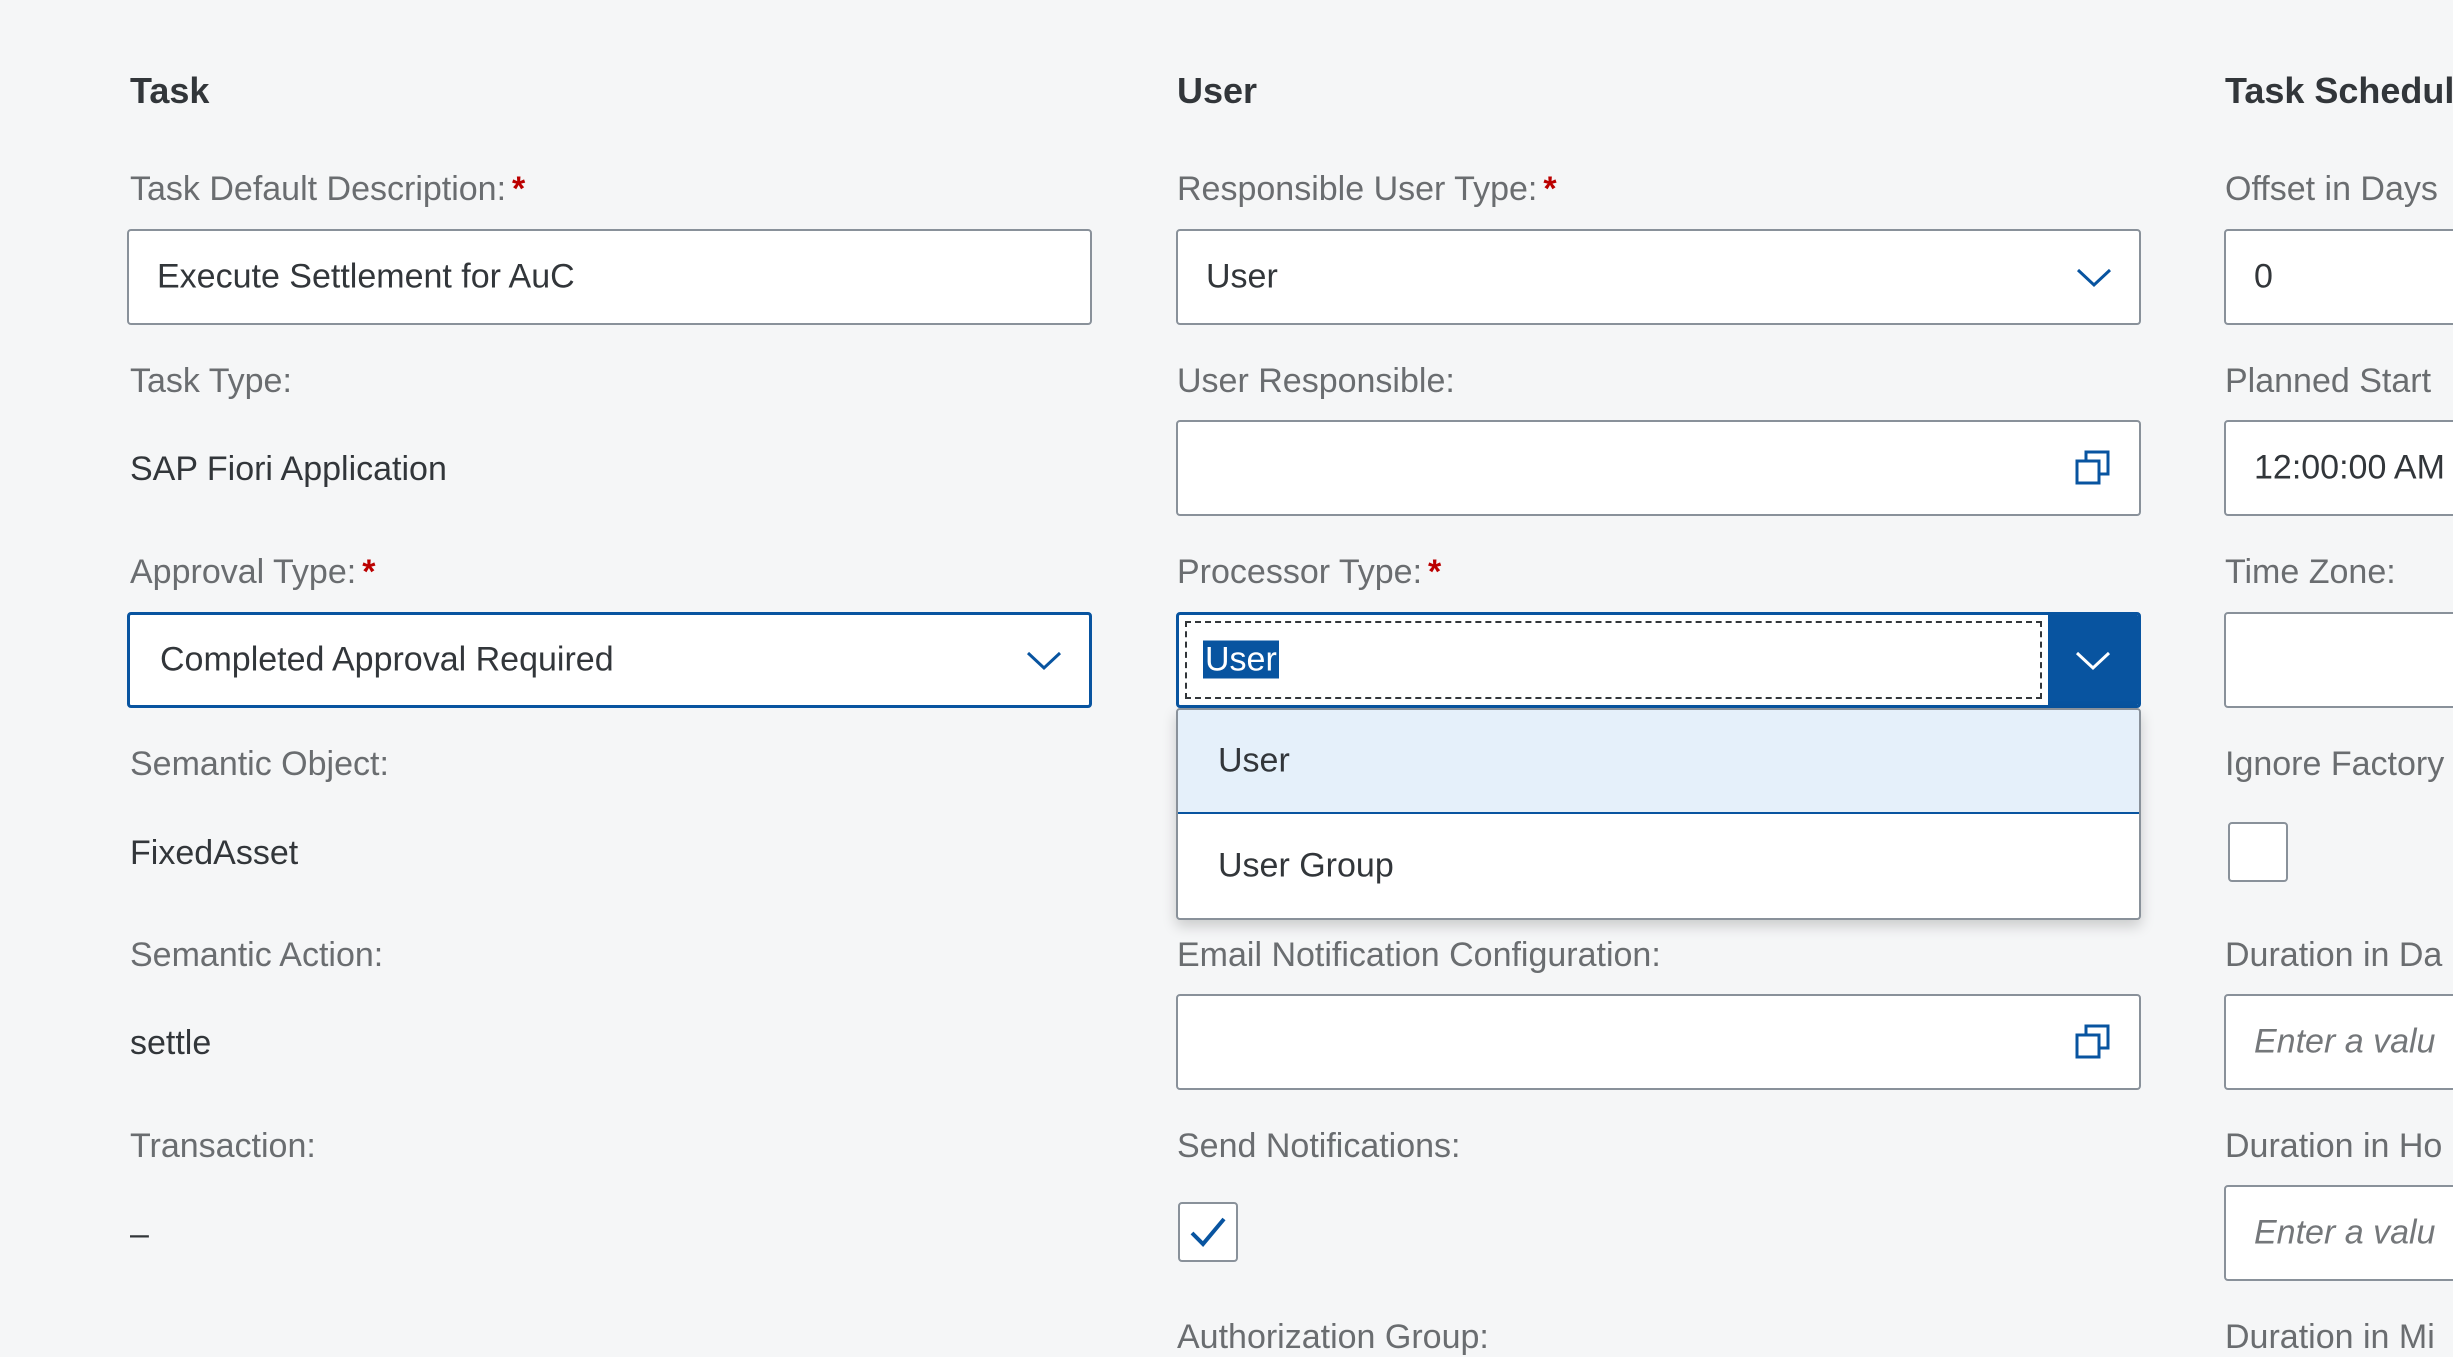 This screenshot has height=1357, width=2453. Describe the element at coordinates (2263, 276) in the screenshot. I see `offset-in-days-value: 0` at that location.